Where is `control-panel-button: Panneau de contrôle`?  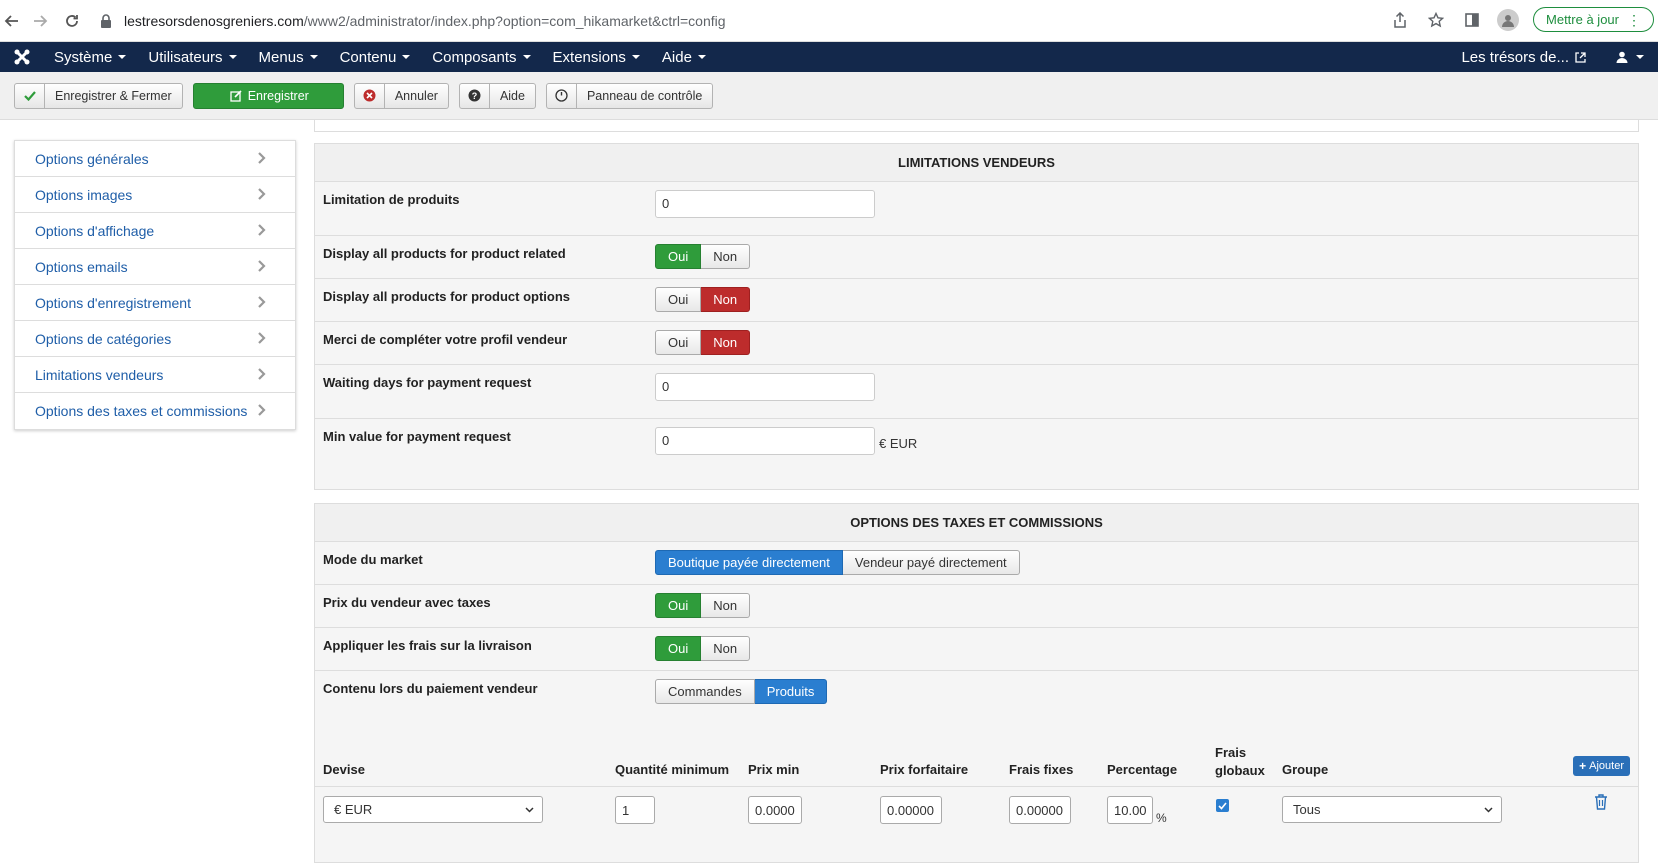
control-panel-button: Panneau de contrôle is located at coordinates (629, 95).